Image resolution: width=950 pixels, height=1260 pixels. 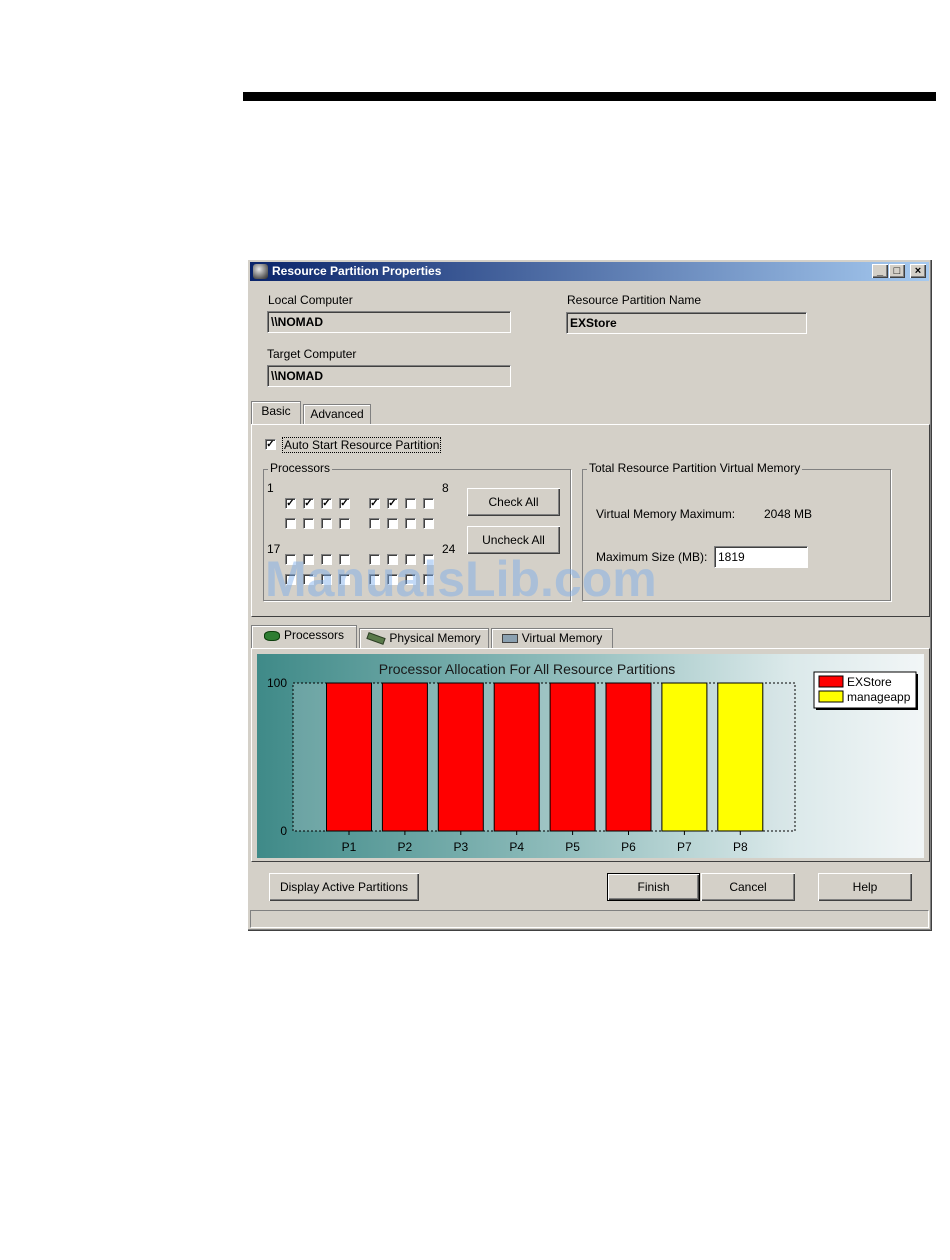 I want to click on bar-p2, so click(x=404, y=757).